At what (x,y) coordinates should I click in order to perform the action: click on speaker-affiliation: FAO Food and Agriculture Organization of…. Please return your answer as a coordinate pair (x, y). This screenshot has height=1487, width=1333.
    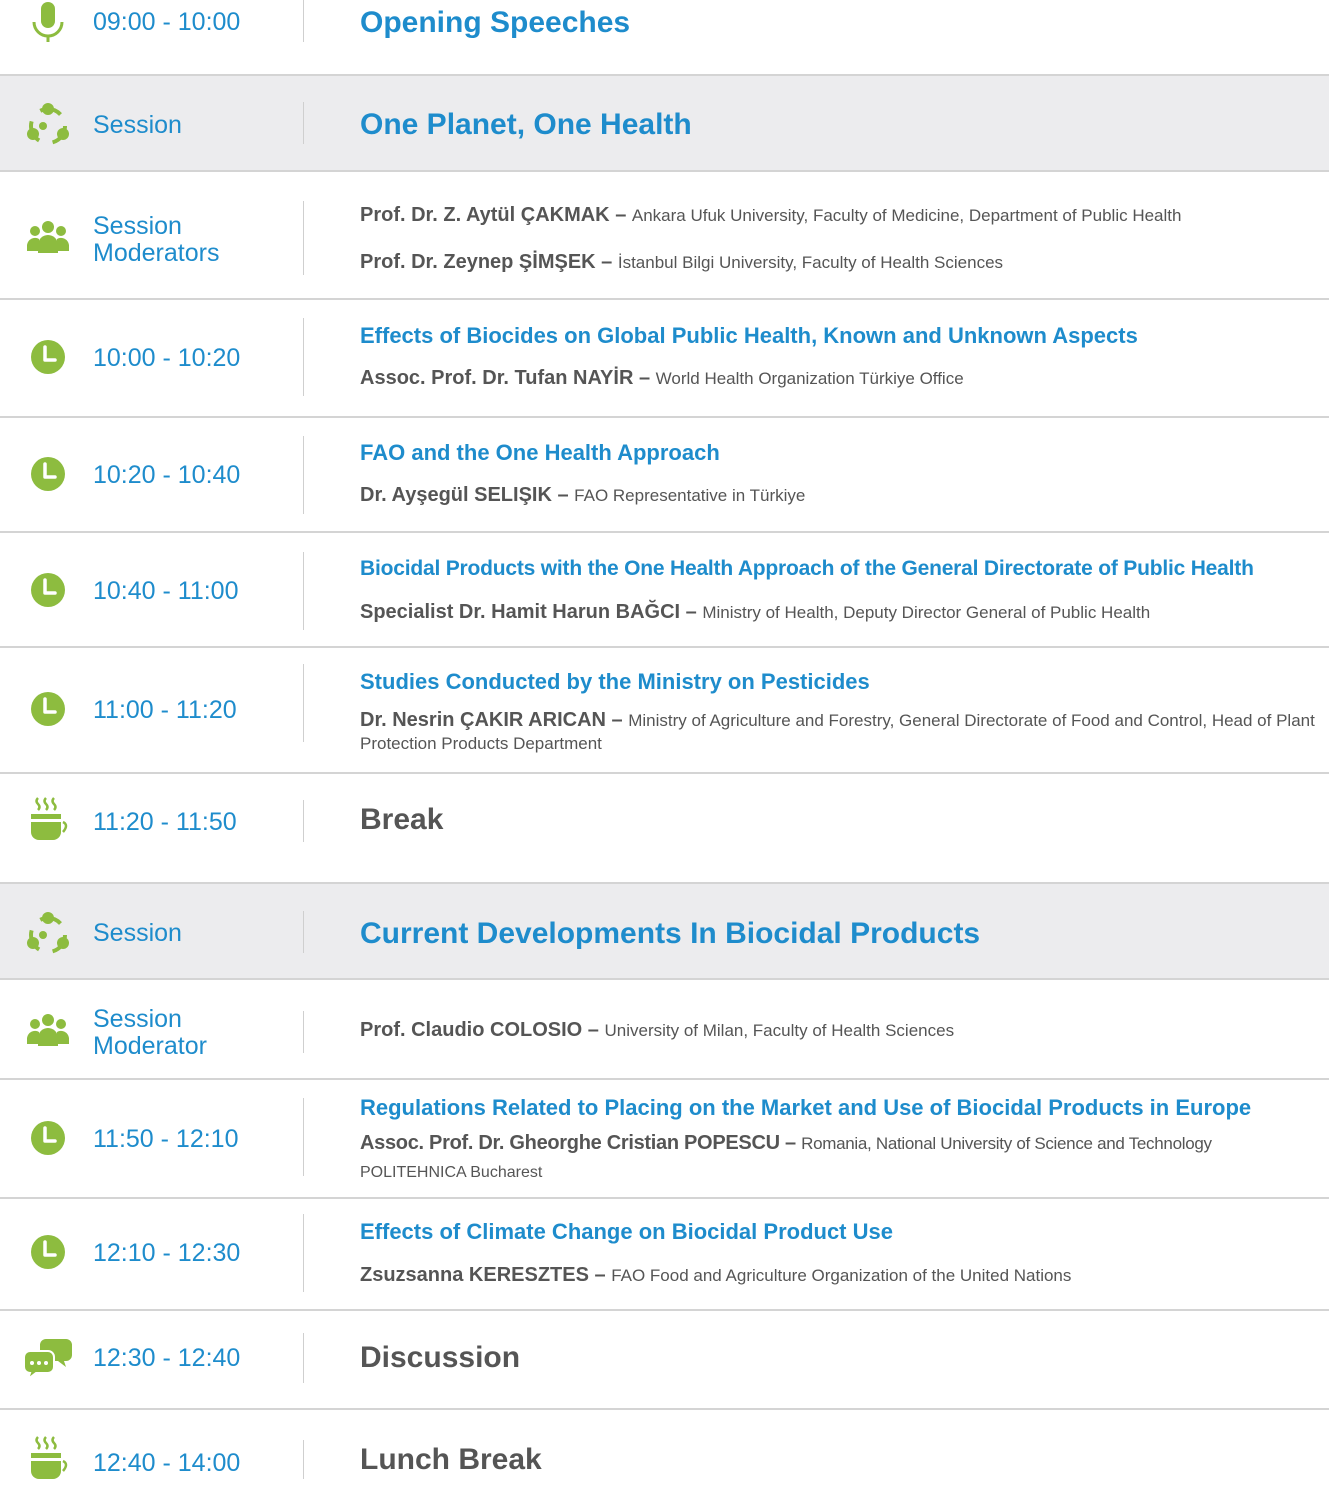
    Looking at the image, I should click on (841, 1275).